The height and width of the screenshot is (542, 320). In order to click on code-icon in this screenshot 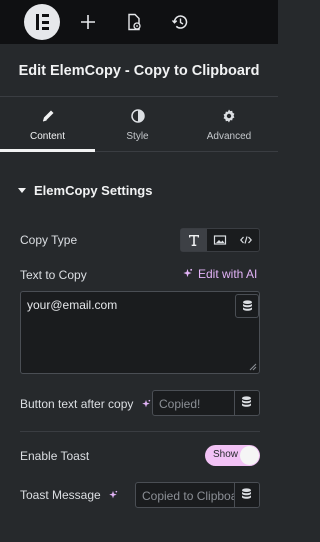, I will do `click(246, 240)`.